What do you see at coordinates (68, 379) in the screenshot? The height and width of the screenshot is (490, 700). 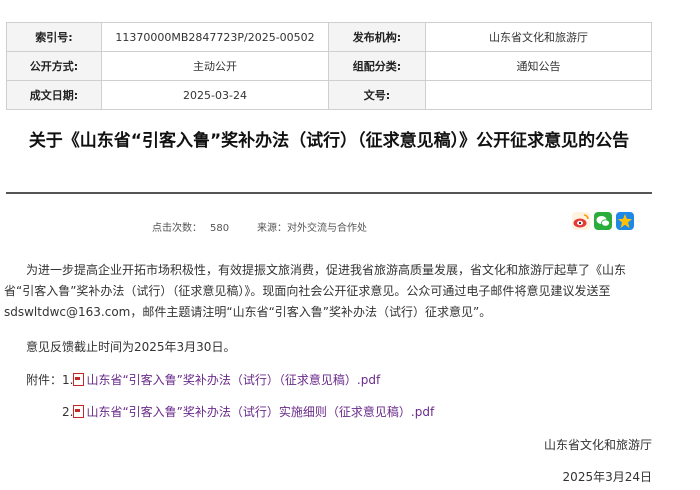 I see `attachment-number: 1.` at bounding box center [68, 379].